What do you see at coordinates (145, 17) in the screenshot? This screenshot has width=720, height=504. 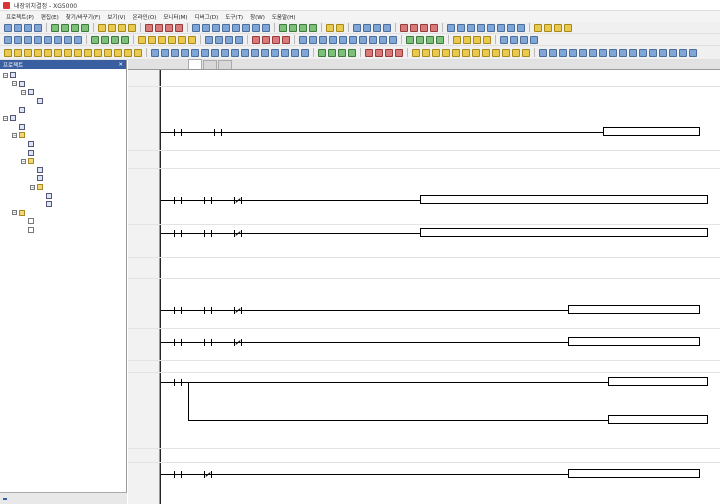 I see `menu-item-4: 온라인(O)` at bounding box center [145, 17].